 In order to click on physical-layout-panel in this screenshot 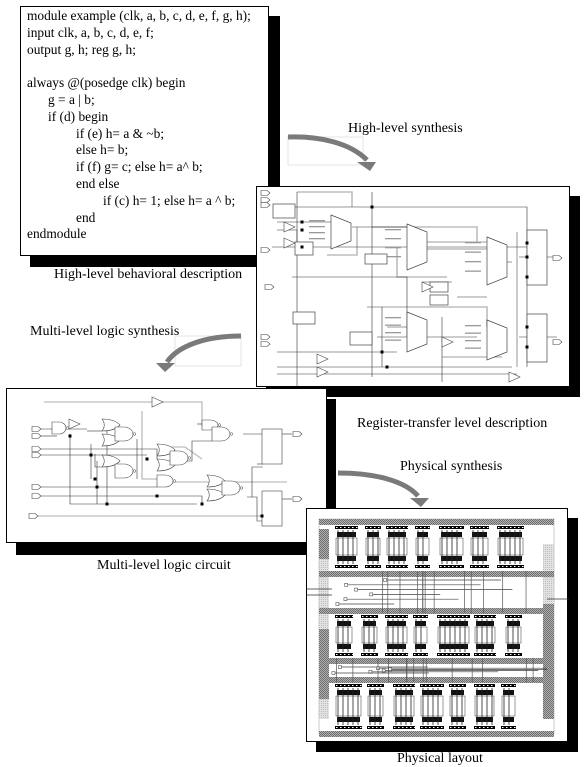, I will do `click(437, 625)`.